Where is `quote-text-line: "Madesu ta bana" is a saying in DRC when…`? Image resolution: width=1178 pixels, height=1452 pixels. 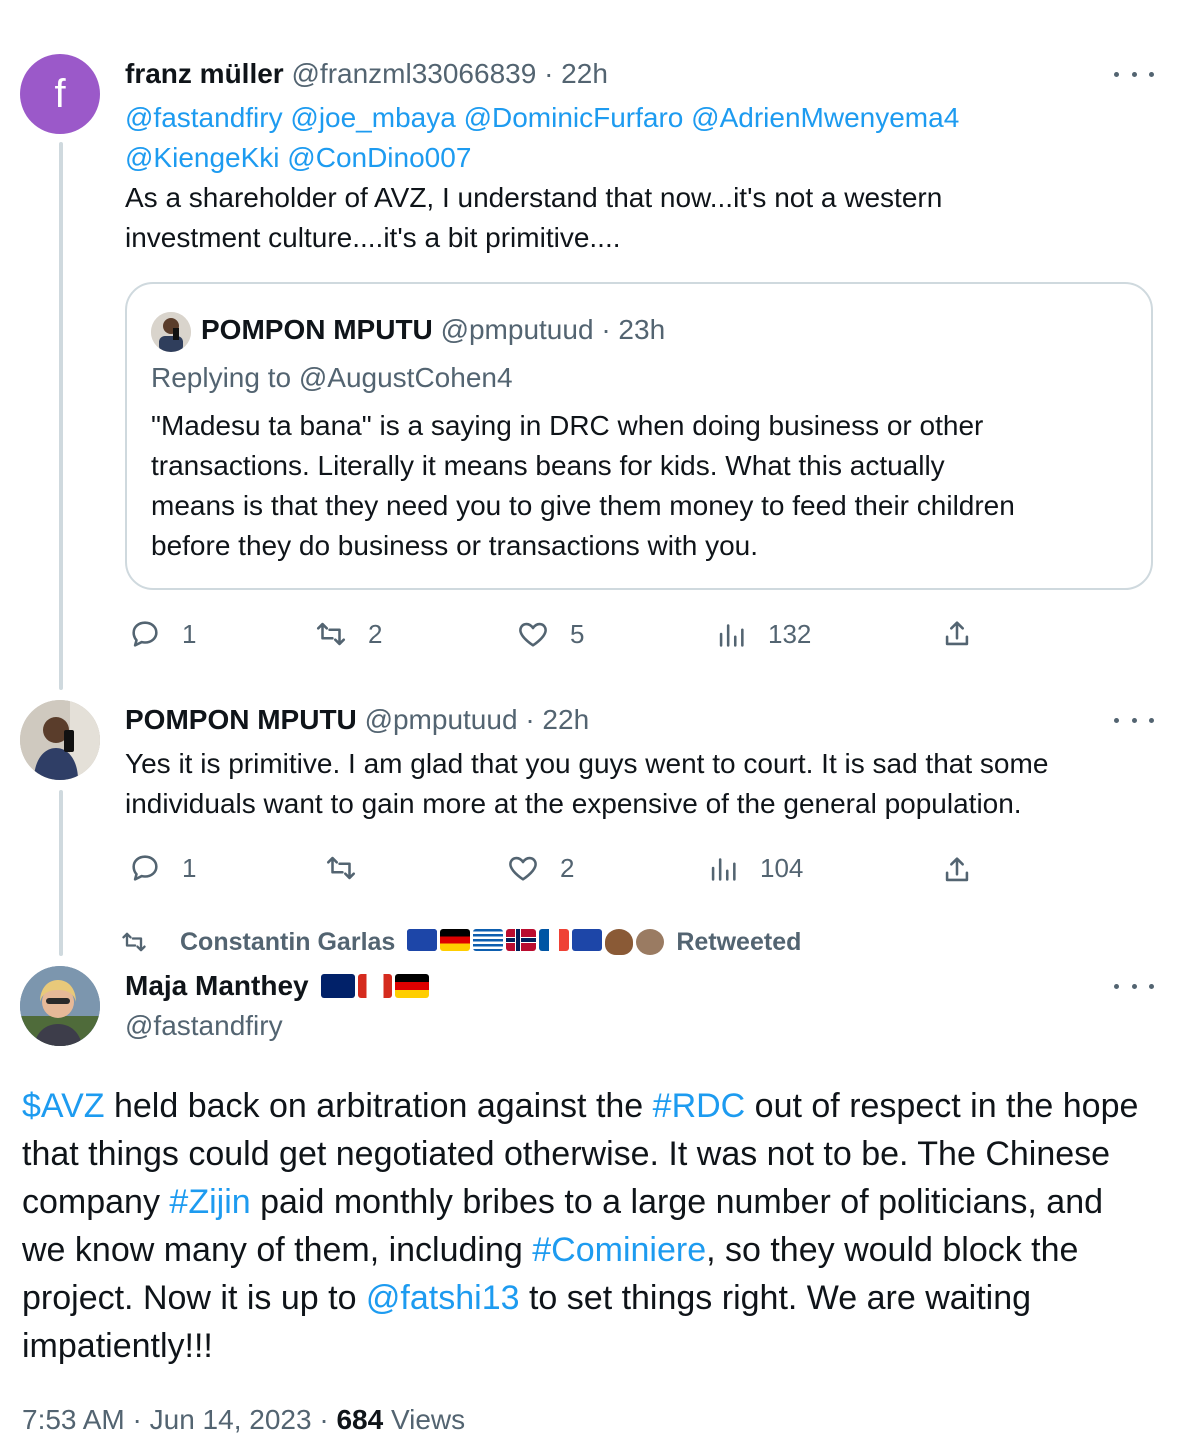
quote-text-line: "Madesu ta bana" is a saying in DRC when… is located at coordinates (567, 425).